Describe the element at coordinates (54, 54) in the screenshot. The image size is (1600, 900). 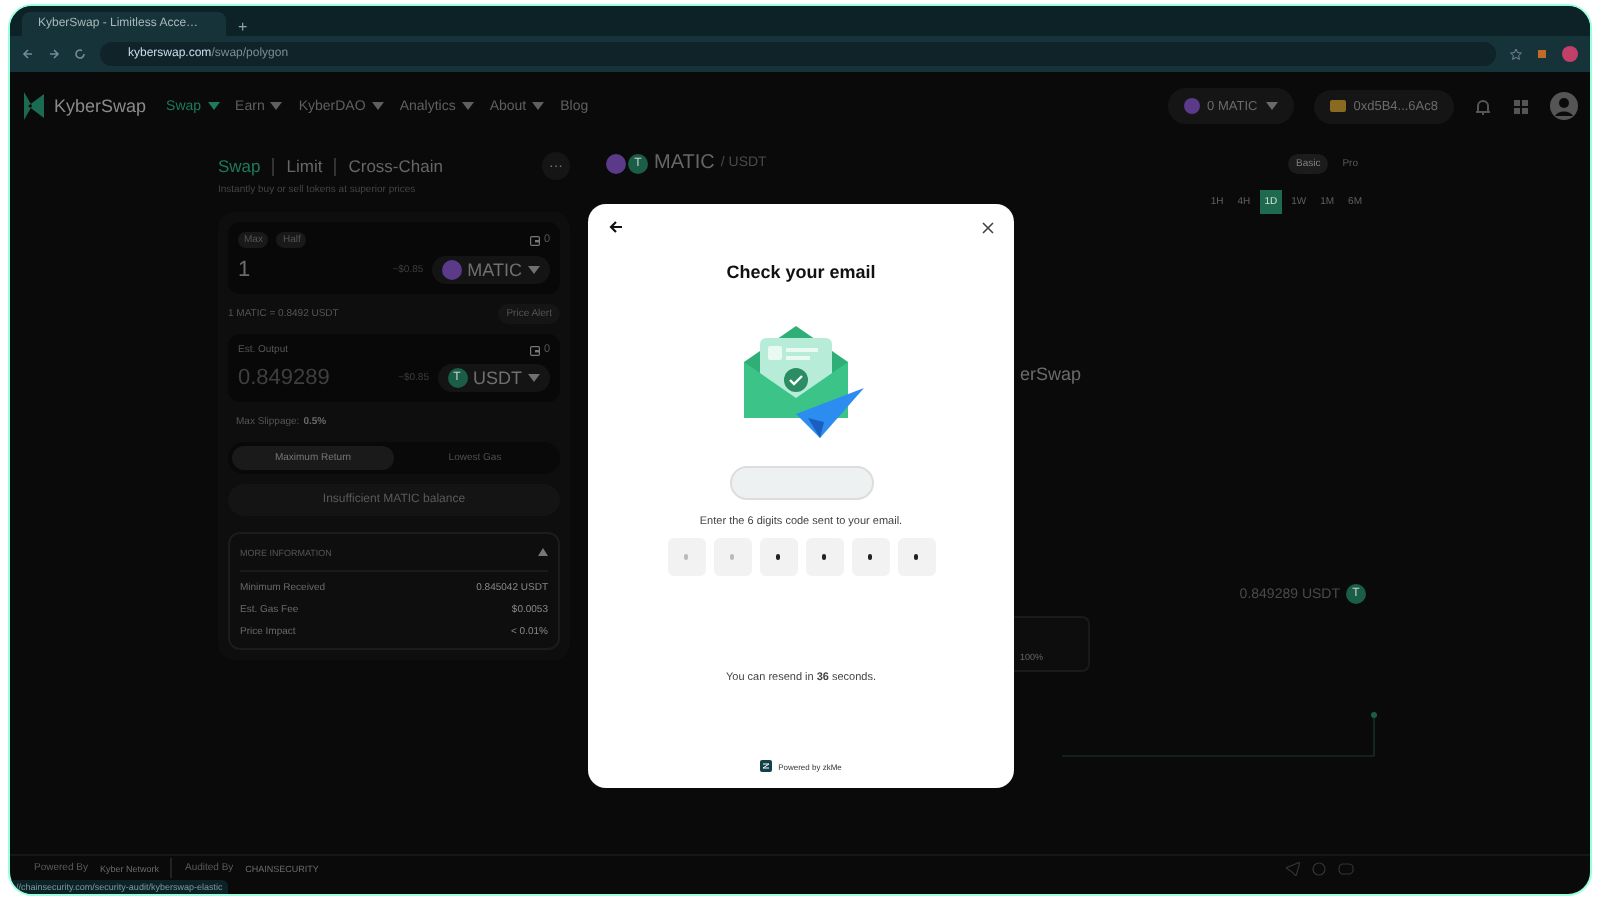
I see `forward-icon` at that location.